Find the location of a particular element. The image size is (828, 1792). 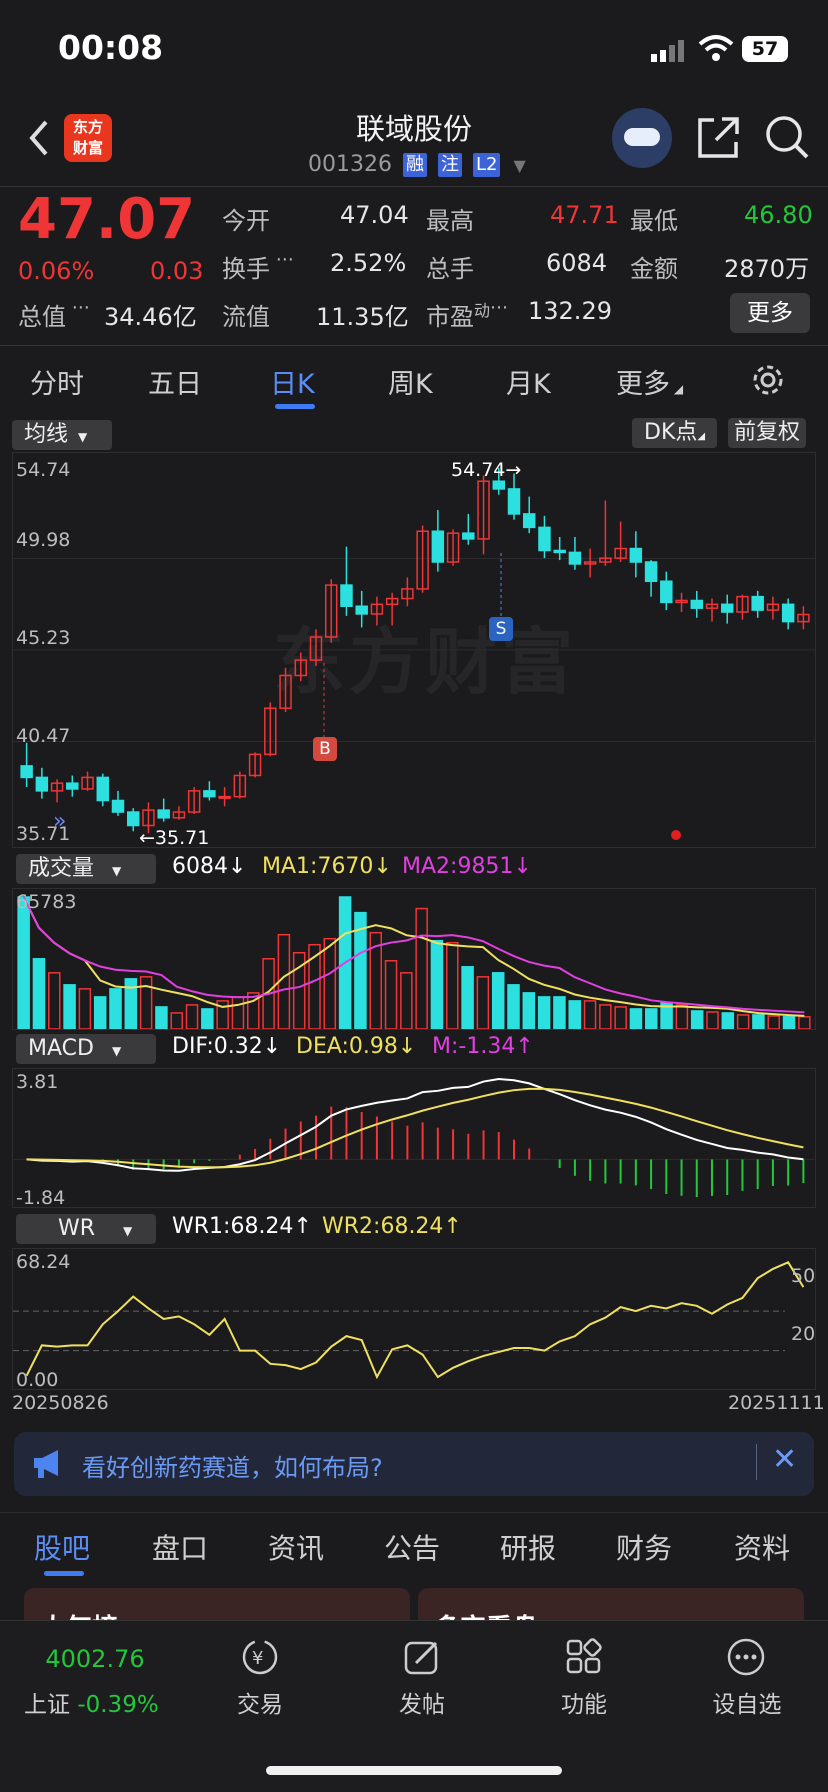

search-icon is located at coordinates (787, 139).